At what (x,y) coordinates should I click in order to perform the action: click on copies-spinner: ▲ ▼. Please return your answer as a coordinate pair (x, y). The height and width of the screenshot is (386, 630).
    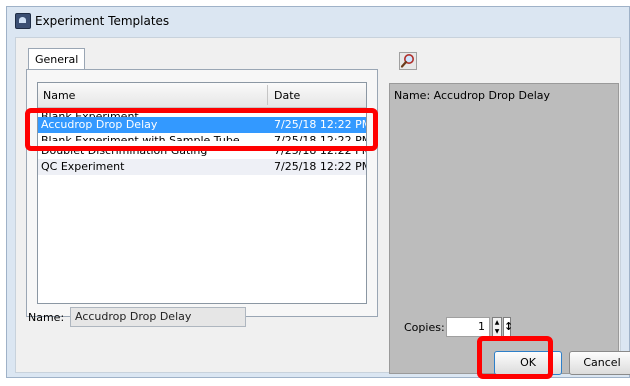
    Looking at the image, I should click on (497, 327).